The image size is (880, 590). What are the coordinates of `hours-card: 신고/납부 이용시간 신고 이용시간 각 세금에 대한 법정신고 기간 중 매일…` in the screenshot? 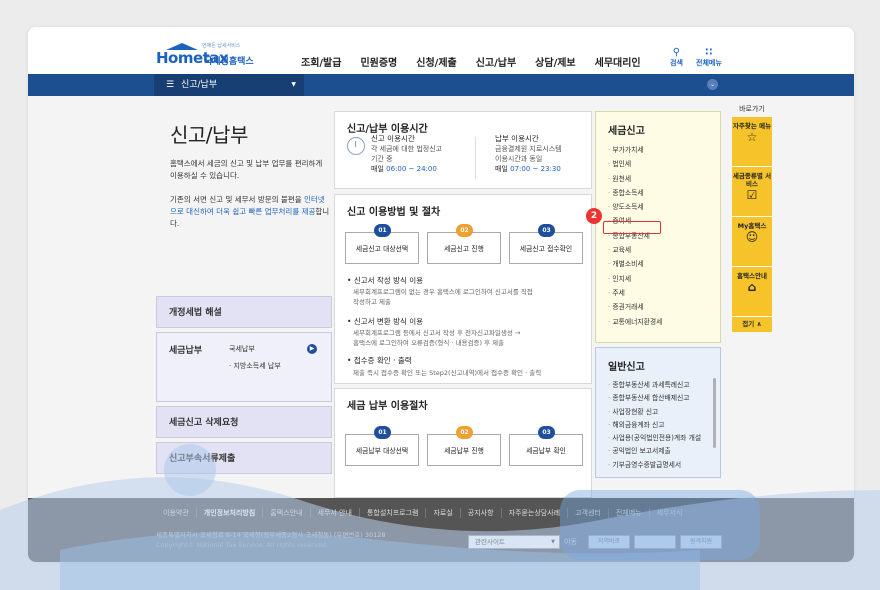 It's located at (463, 150).